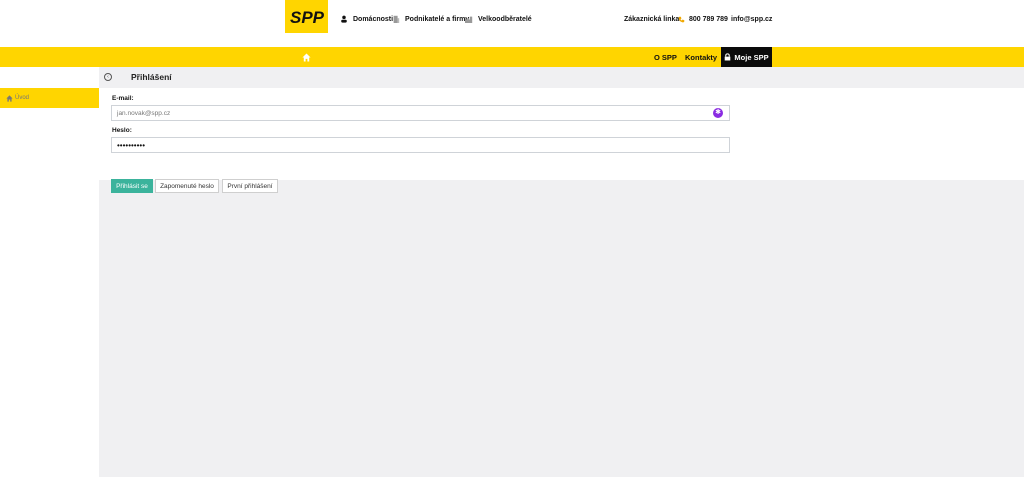  What do you see at coordinates (751, 57) in the screenshot?
I see `moje-spp-label: Moje SPP` at bounding box center [751, 57].